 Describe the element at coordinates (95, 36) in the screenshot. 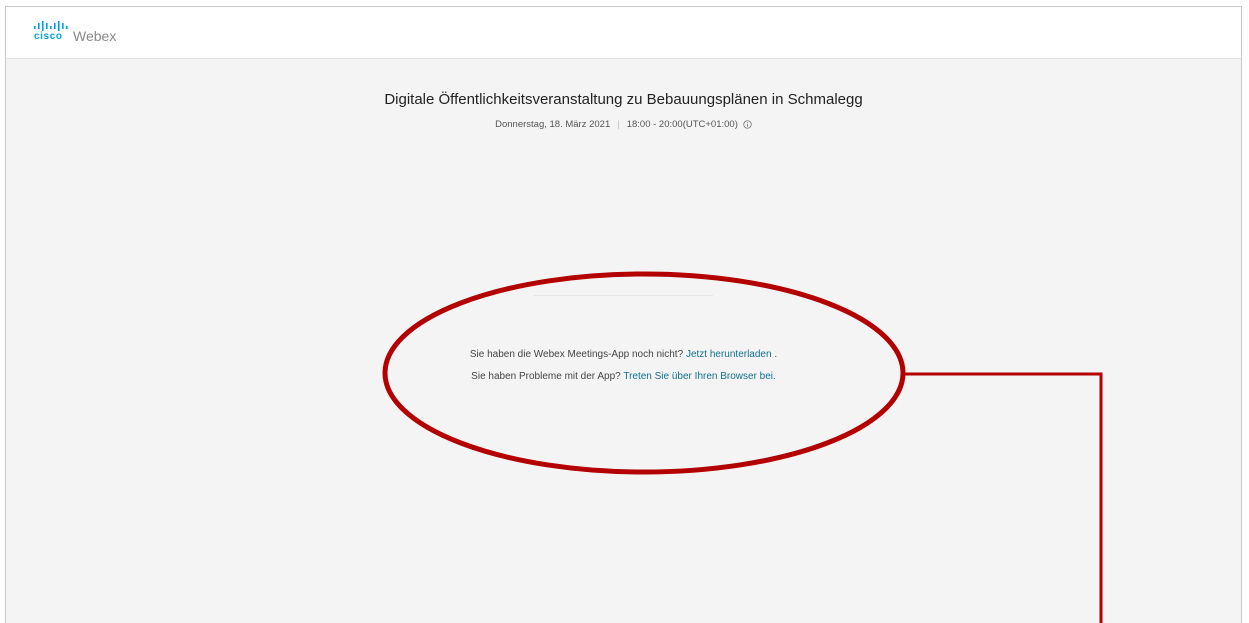

I see `webex-wordmark: Webex` at that location.